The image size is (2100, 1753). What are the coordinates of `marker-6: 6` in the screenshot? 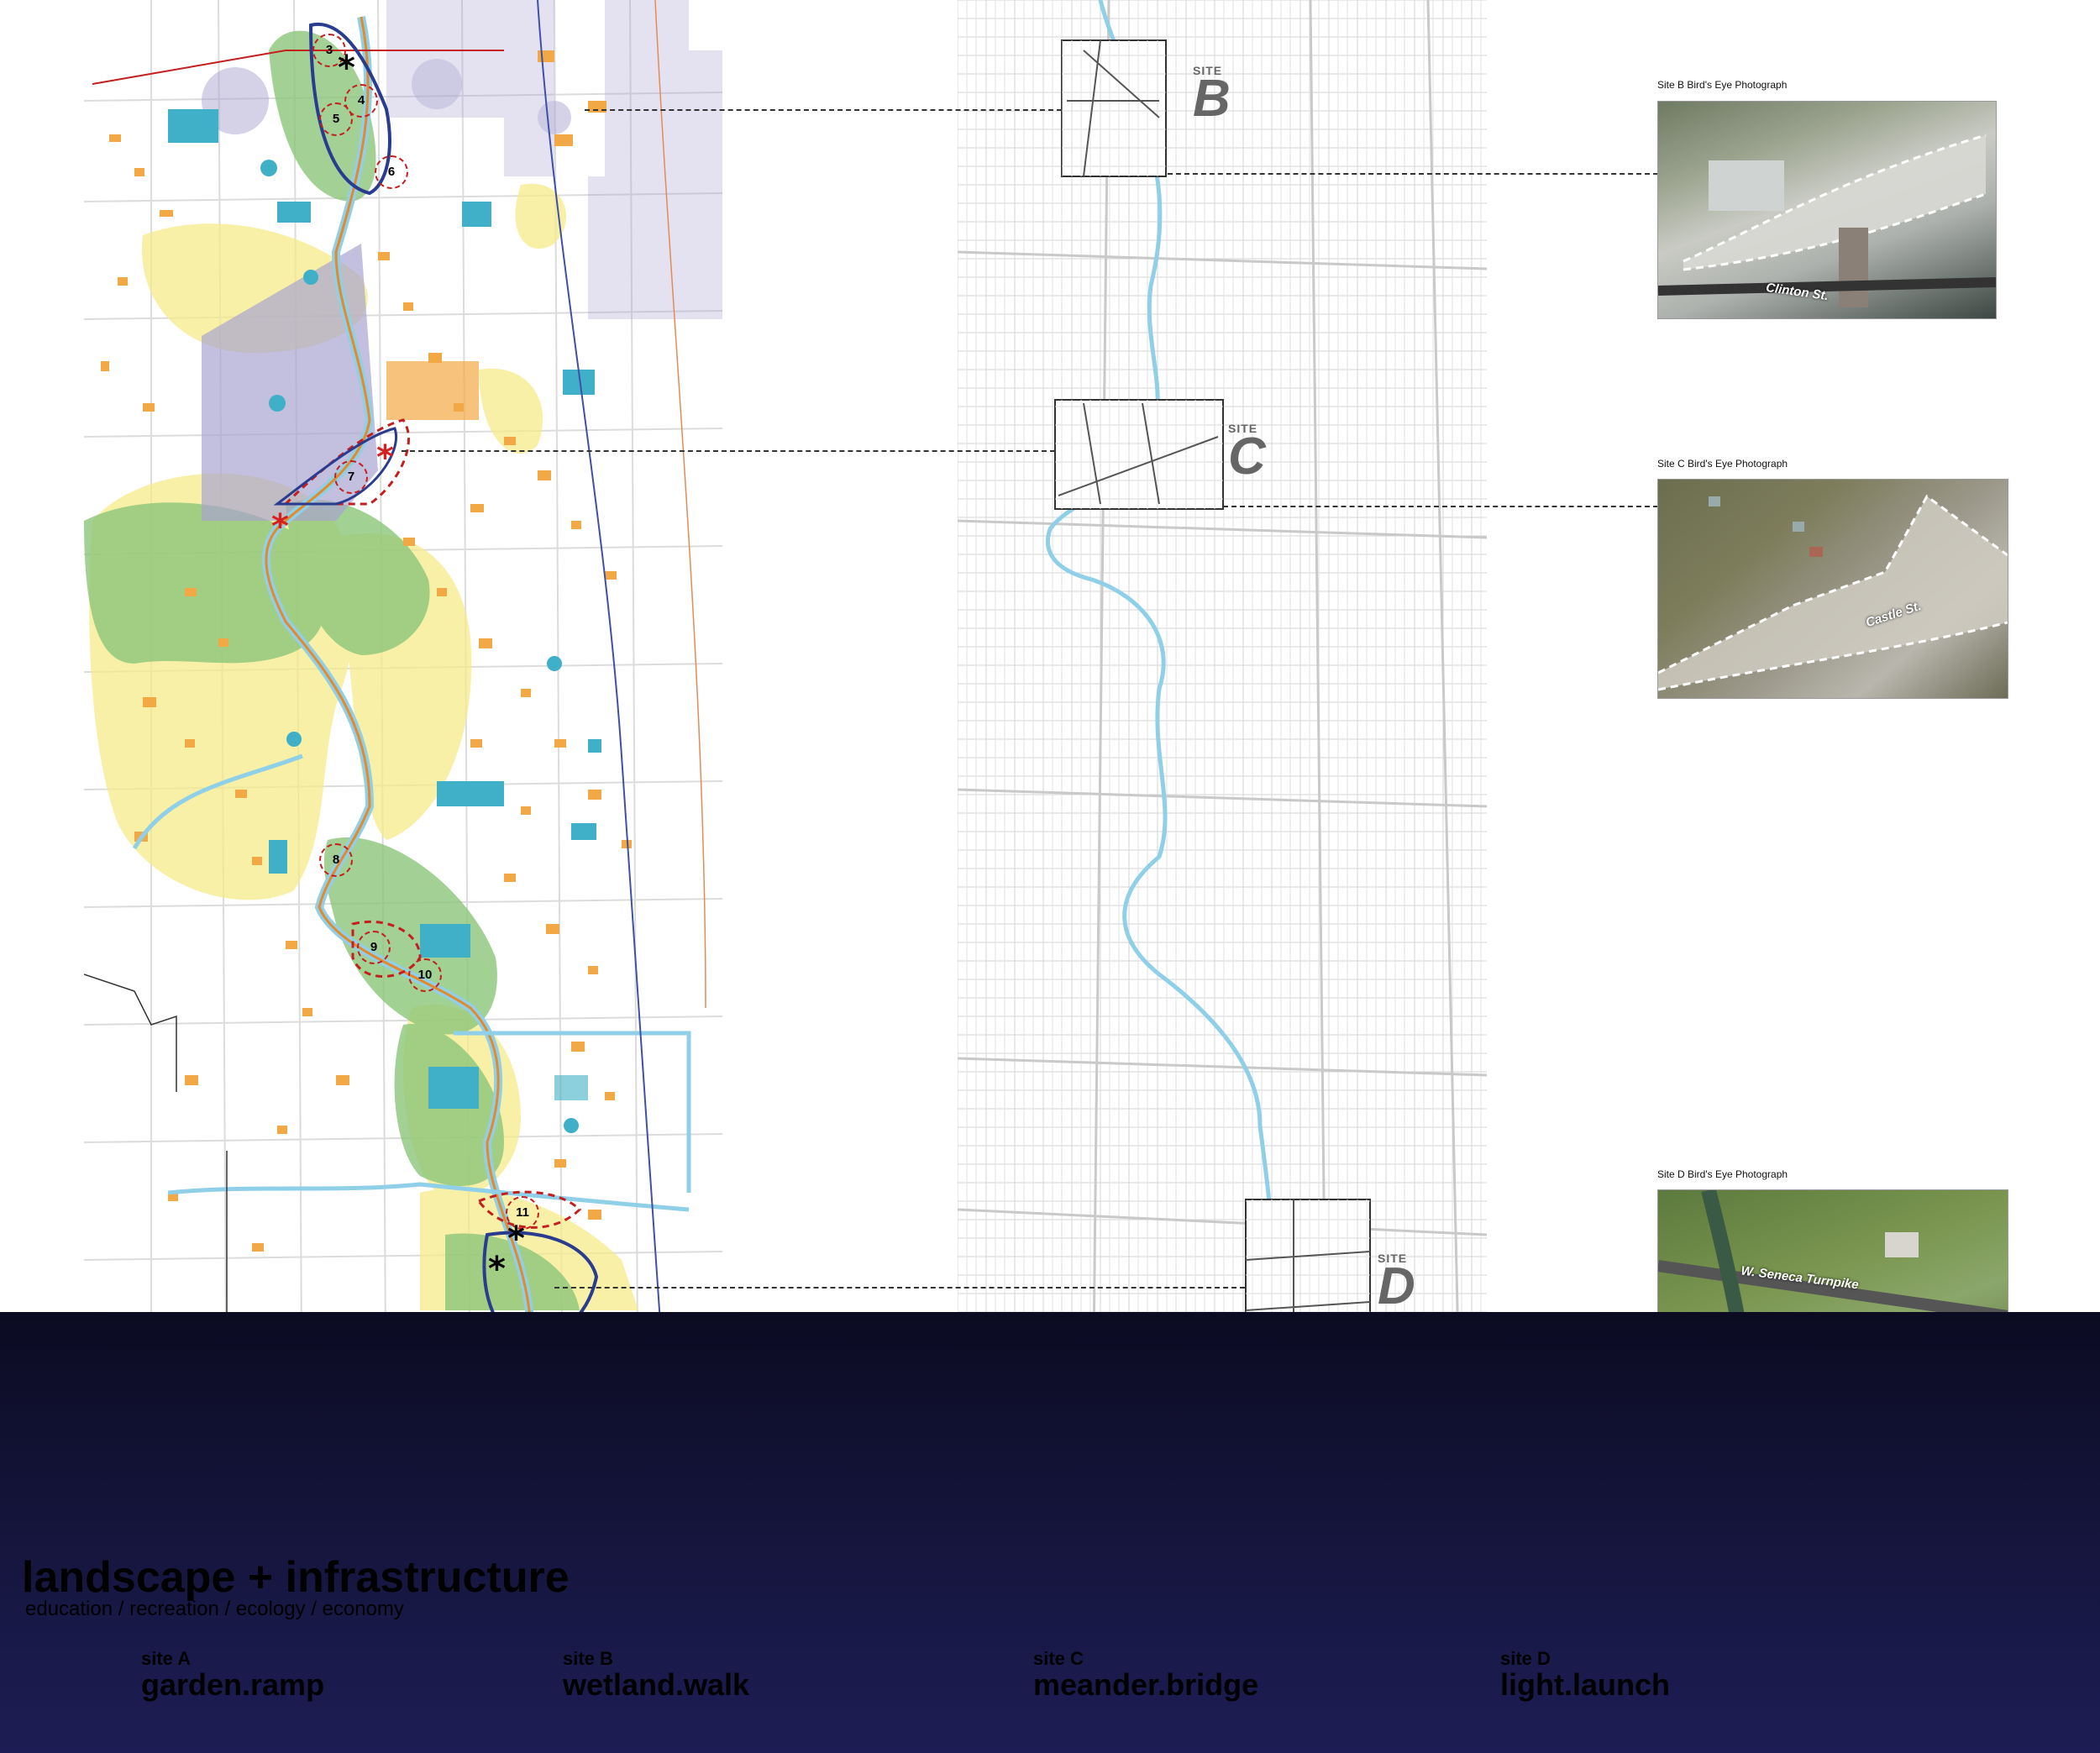 It's located at (391, 172).